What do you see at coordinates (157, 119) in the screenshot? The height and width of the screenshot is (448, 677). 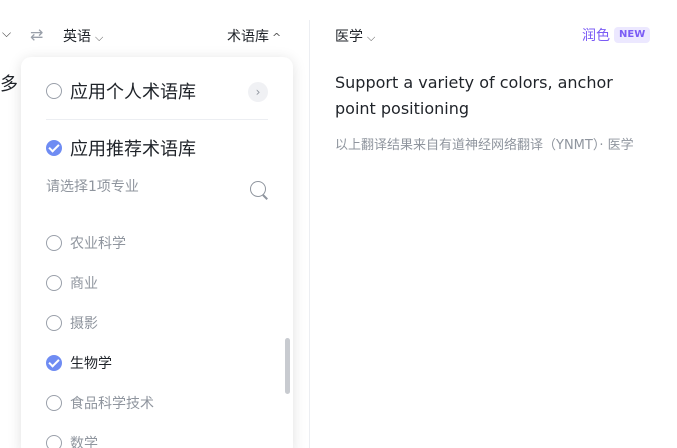 I see `divider` at bounding box center [157, 119].